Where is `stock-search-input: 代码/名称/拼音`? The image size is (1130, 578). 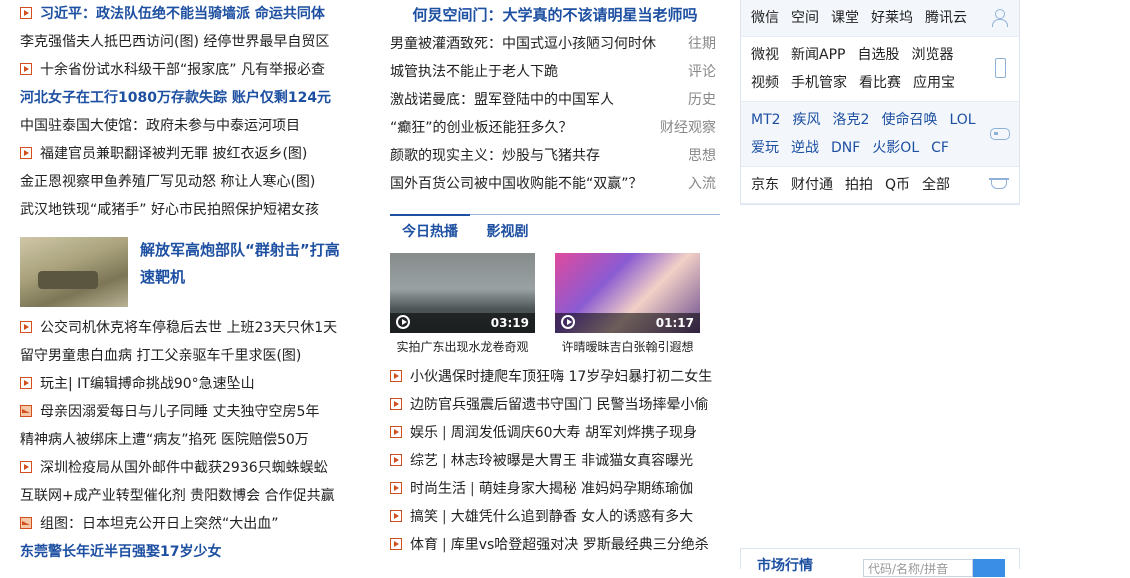 stock-search-input: 代码/名称/拼音 is located at coordinates (918, 568).